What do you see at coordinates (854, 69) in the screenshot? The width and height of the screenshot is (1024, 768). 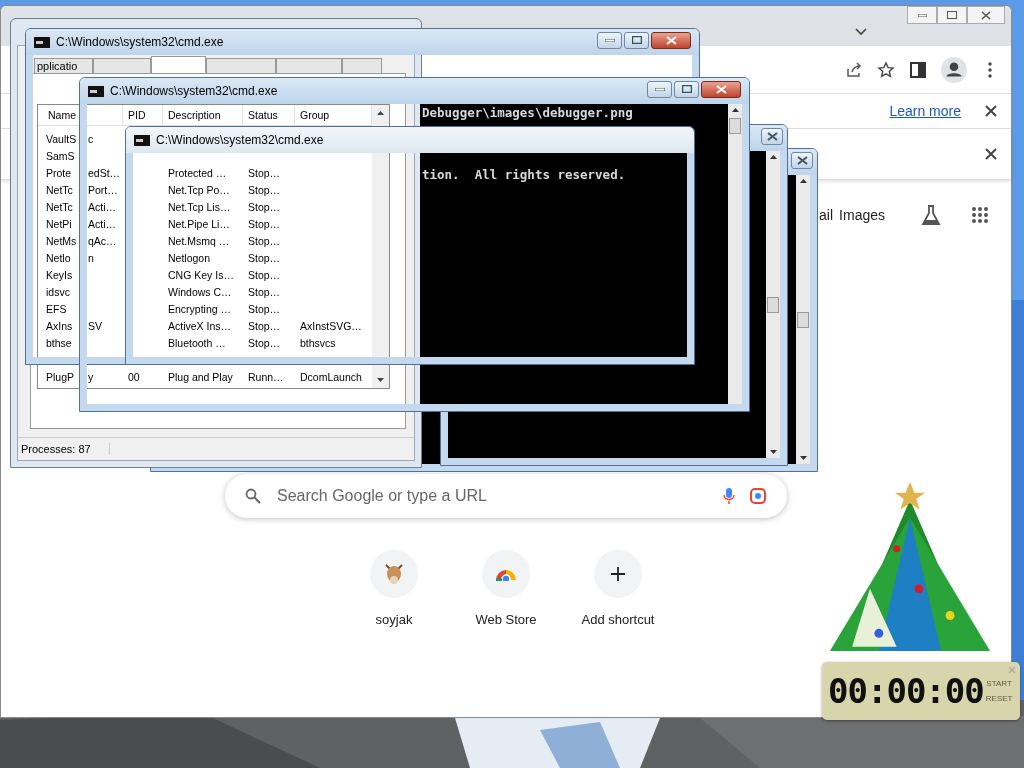 I see `share-icon` at bounding box center [854, 69].